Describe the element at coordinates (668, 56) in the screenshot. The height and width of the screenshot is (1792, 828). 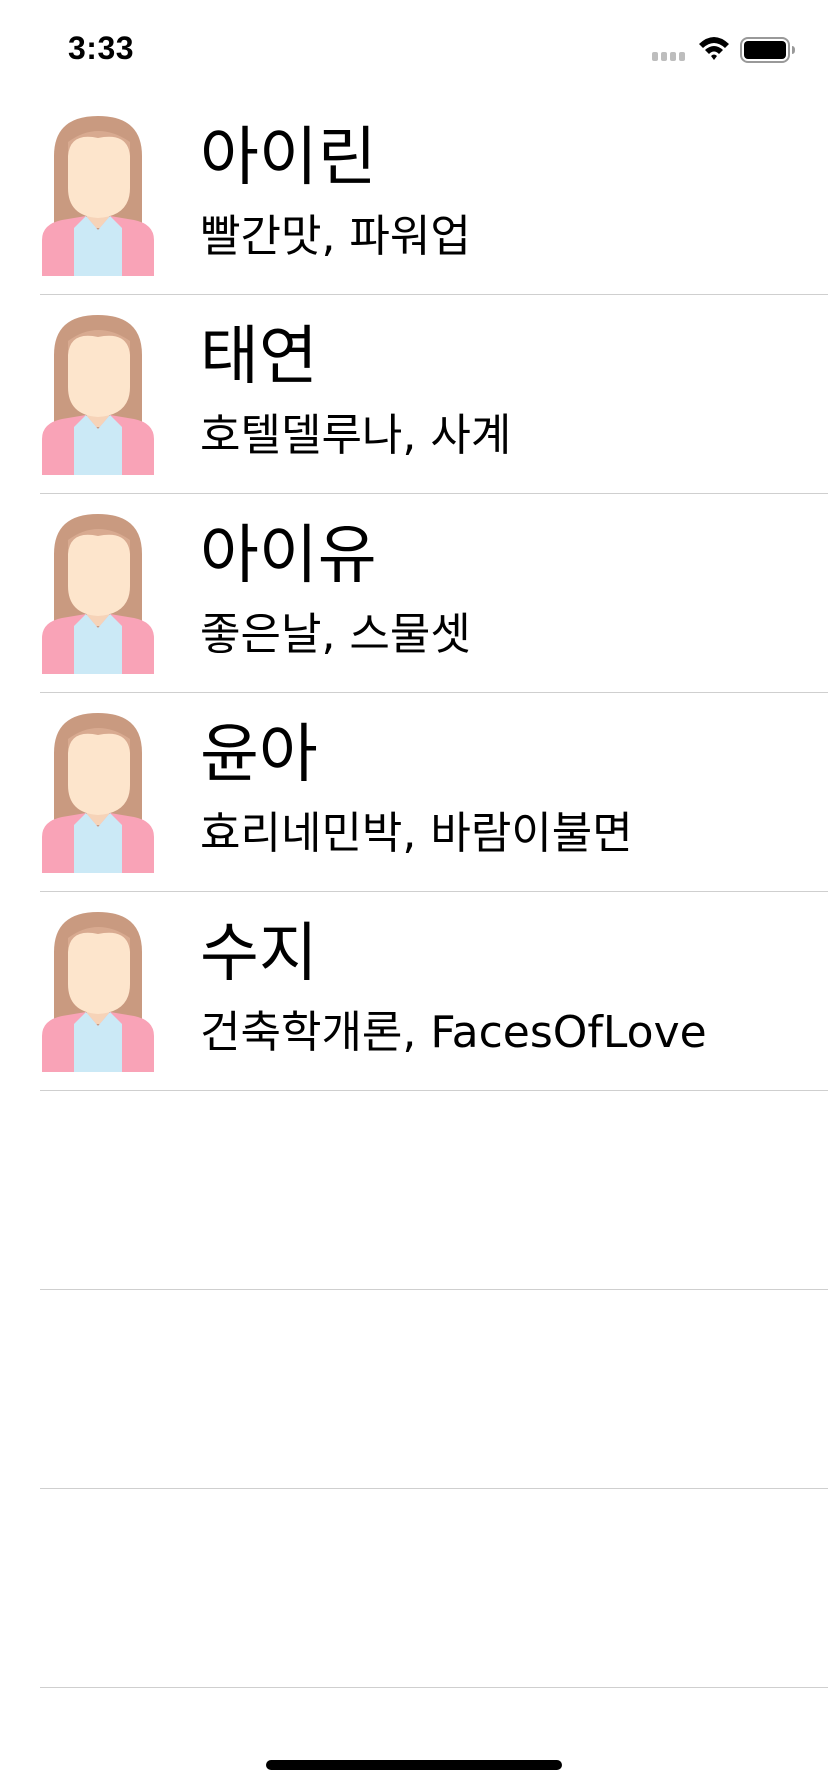
I see `signal-icon` at that location.